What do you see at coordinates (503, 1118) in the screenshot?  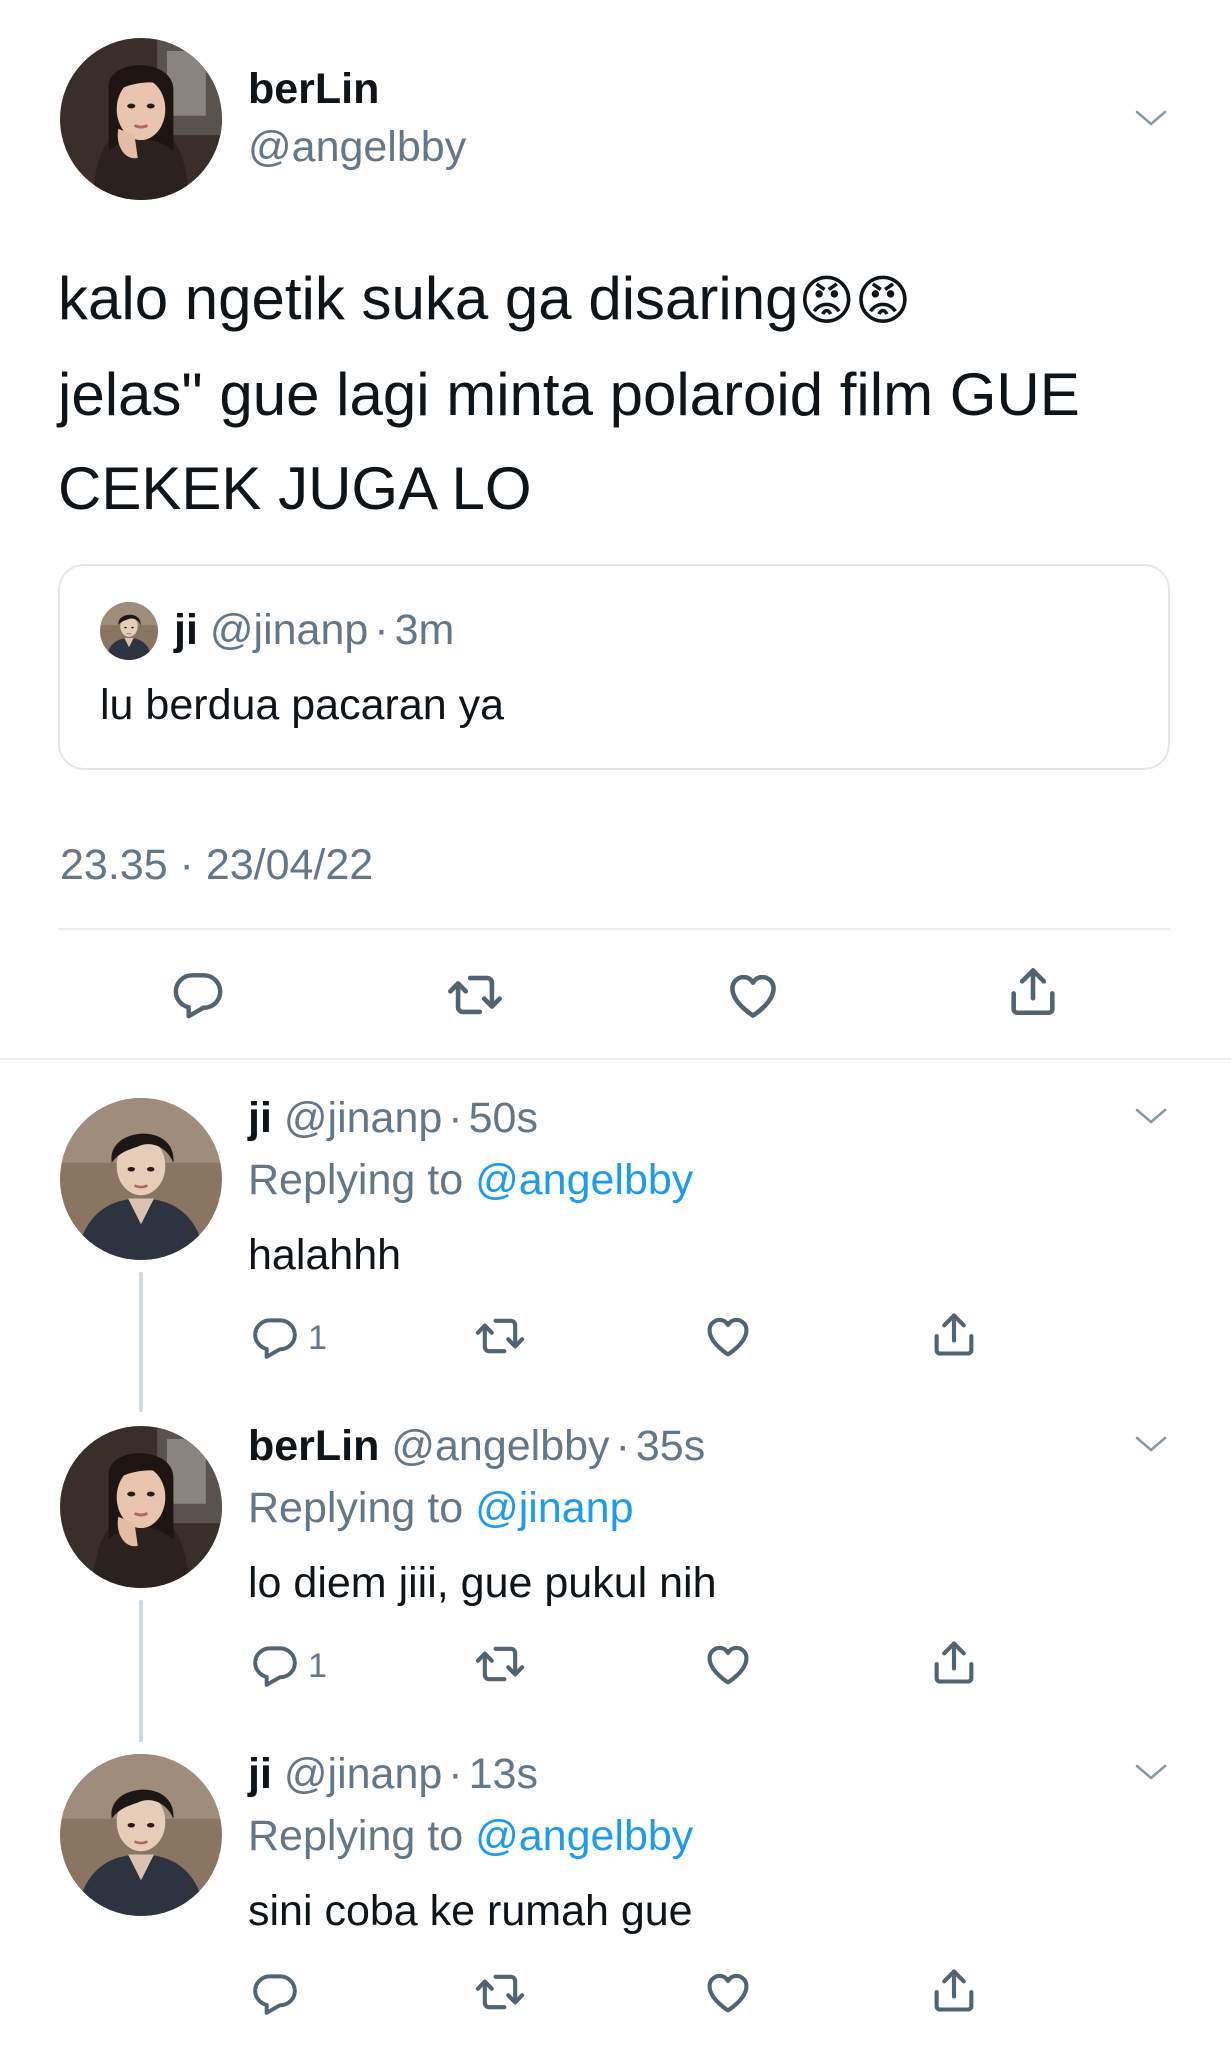 I see `time: 50s` at bounding box center [503, 1118].